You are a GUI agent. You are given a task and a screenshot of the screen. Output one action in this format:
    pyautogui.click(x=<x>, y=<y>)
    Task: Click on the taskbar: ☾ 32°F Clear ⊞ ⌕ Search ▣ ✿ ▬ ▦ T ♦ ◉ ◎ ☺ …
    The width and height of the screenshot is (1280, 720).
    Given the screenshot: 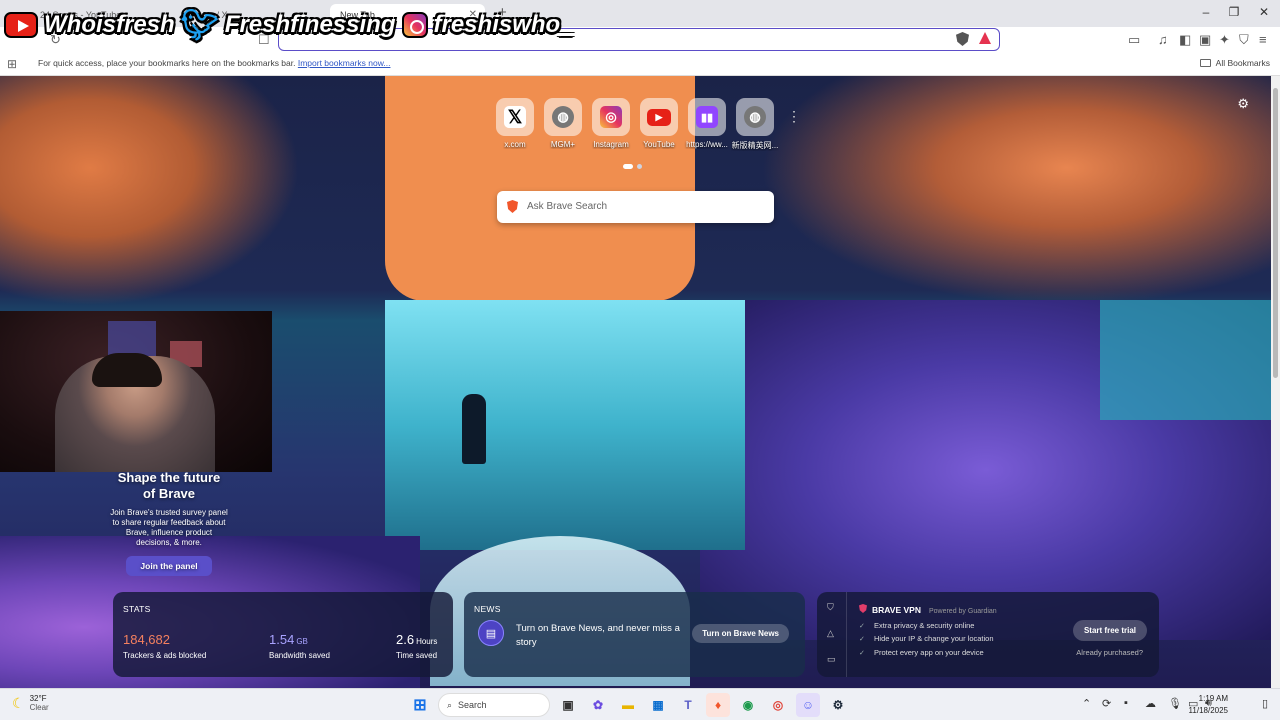 What is the action you would take?
    pyautogui.click(x=640, y=704)
    